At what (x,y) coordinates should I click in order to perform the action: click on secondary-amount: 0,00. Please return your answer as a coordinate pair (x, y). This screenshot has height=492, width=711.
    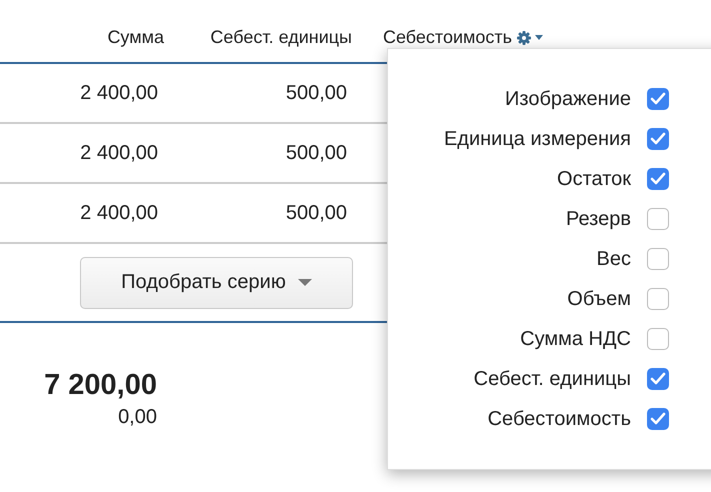
    Looking at the image, I should click on (137, 417).